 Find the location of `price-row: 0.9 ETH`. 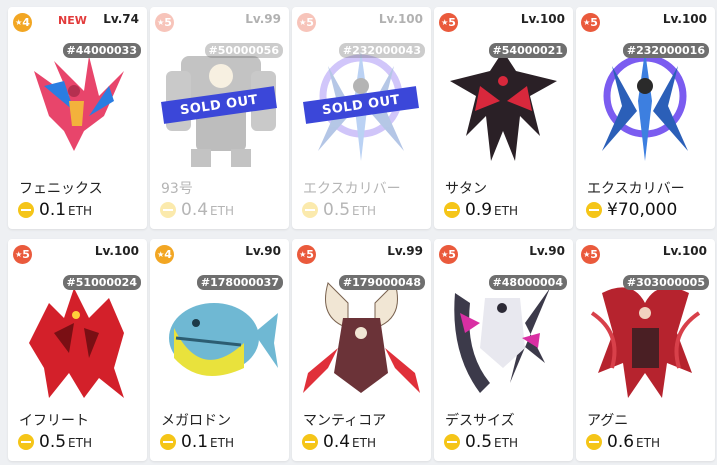

price-row: 0.9 ETH is located at coordinates (481, 210).